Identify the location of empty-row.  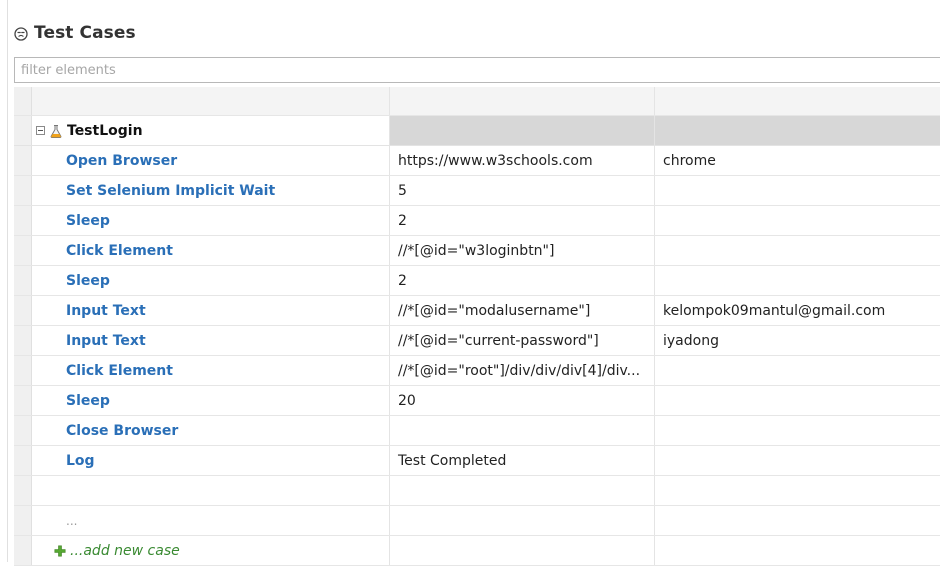
(477, 491).